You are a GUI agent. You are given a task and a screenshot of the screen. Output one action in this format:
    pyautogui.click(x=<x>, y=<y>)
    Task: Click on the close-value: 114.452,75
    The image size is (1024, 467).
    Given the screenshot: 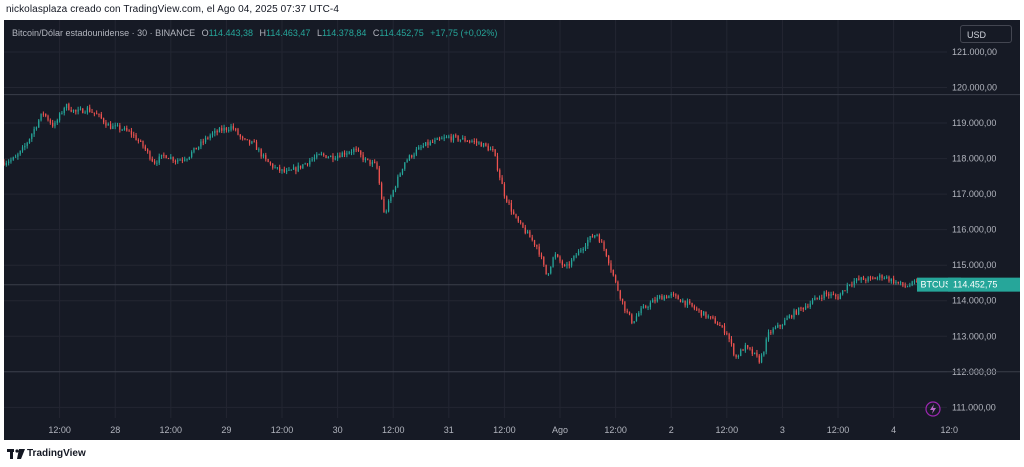 What is the action you would take?
    pyautogui.click(x=401, y=33)
    